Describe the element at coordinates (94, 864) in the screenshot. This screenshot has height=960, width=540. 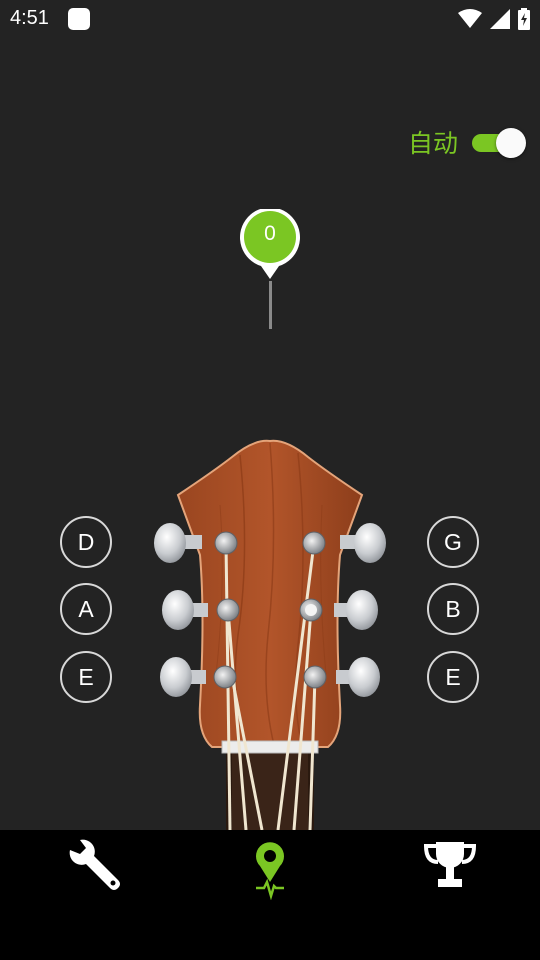
I see `wrench-icon` at that location.